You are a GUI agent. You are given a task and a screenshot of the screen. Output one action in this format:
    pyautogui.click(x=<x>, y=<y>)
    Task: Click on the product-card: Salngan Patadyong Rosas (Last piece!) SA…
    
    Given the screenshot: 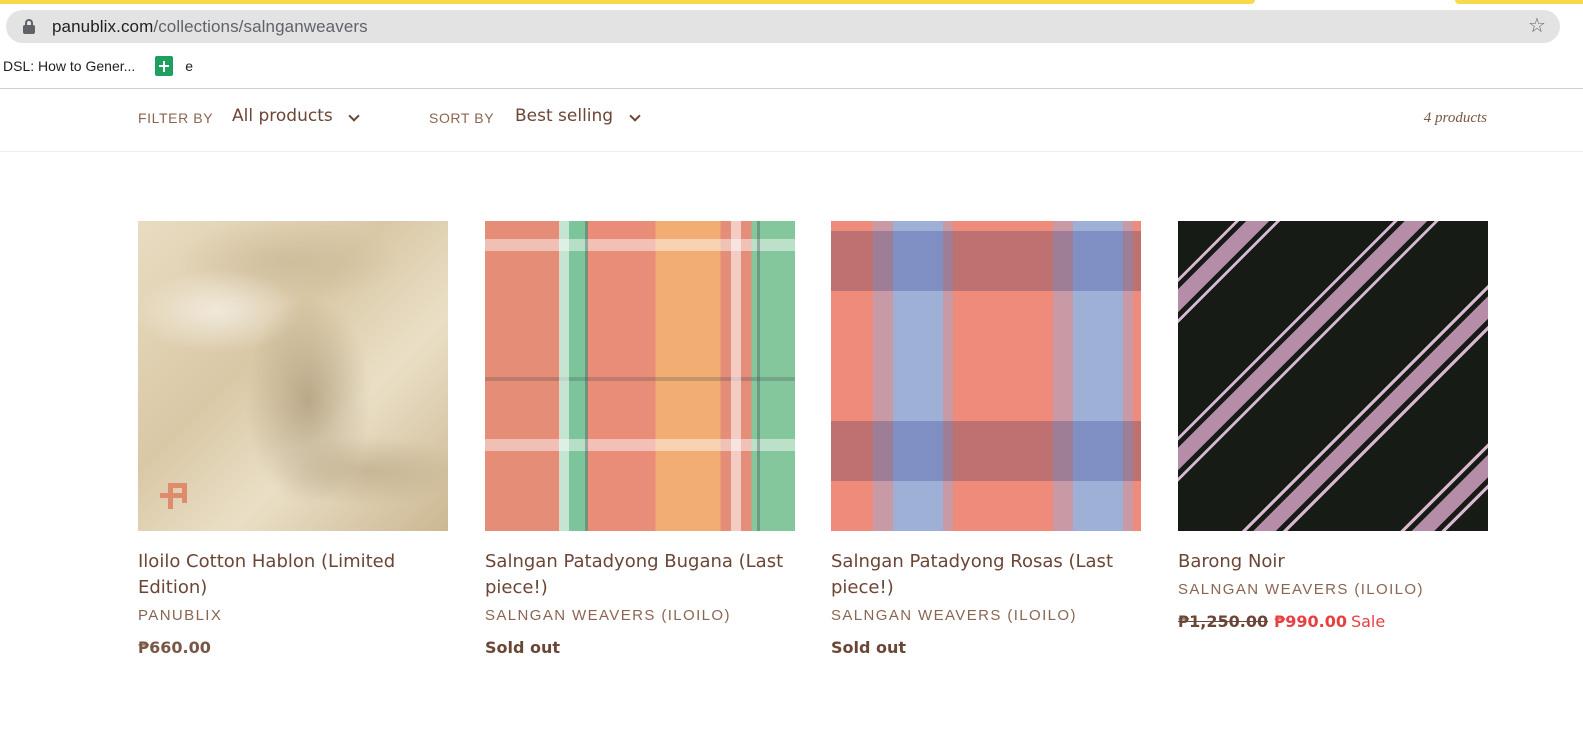 What is the action you would take?
    pyautogui.click(x=986, y=439)
    